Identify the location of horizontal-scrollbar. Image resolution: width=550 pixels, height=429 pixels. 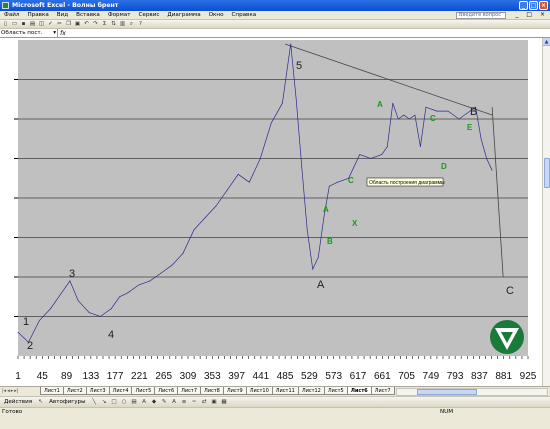
(471, 392).